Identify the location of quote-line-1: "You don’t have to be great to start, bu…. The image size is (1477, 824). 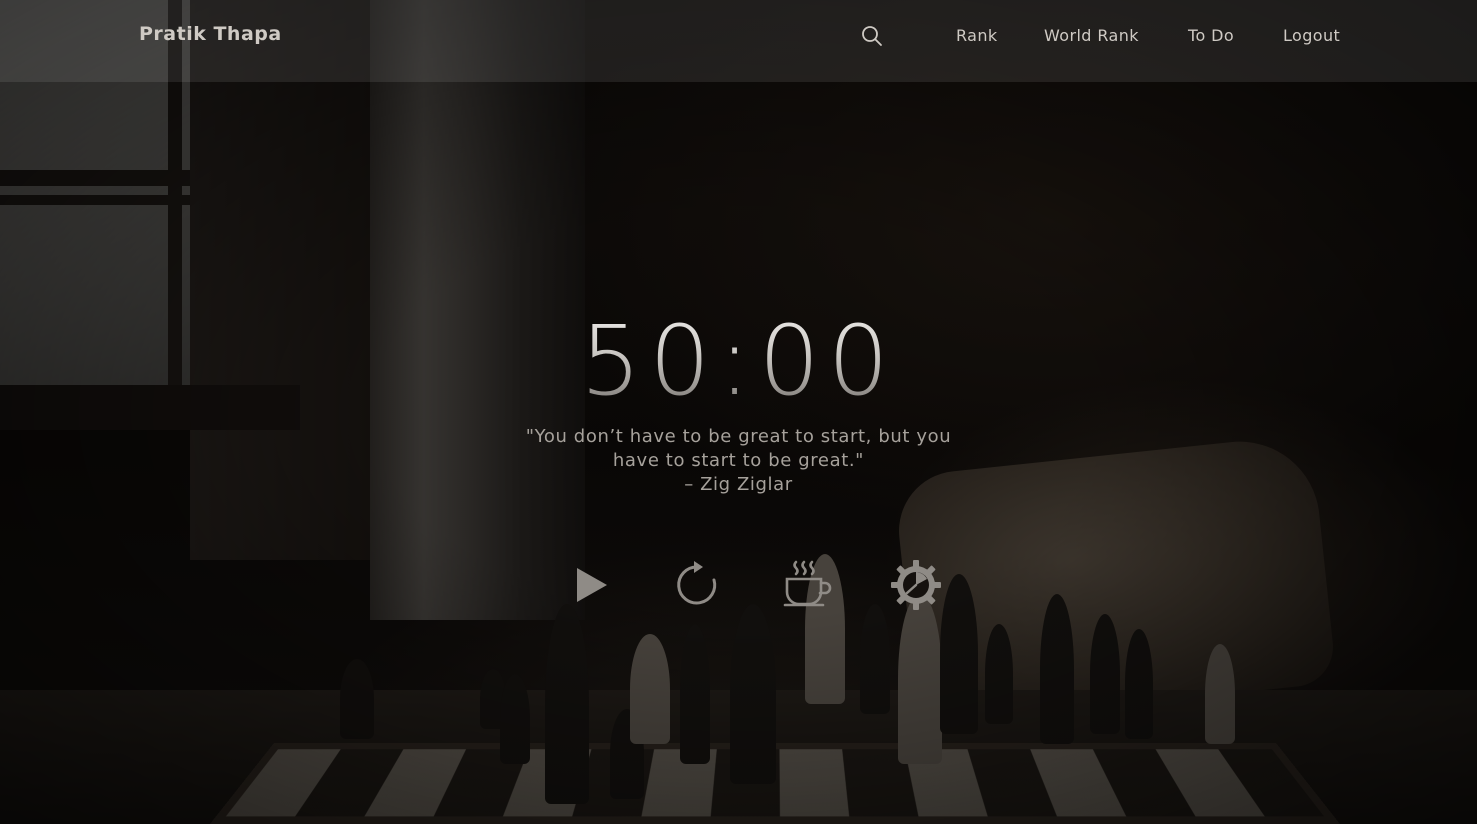
(738, 436).